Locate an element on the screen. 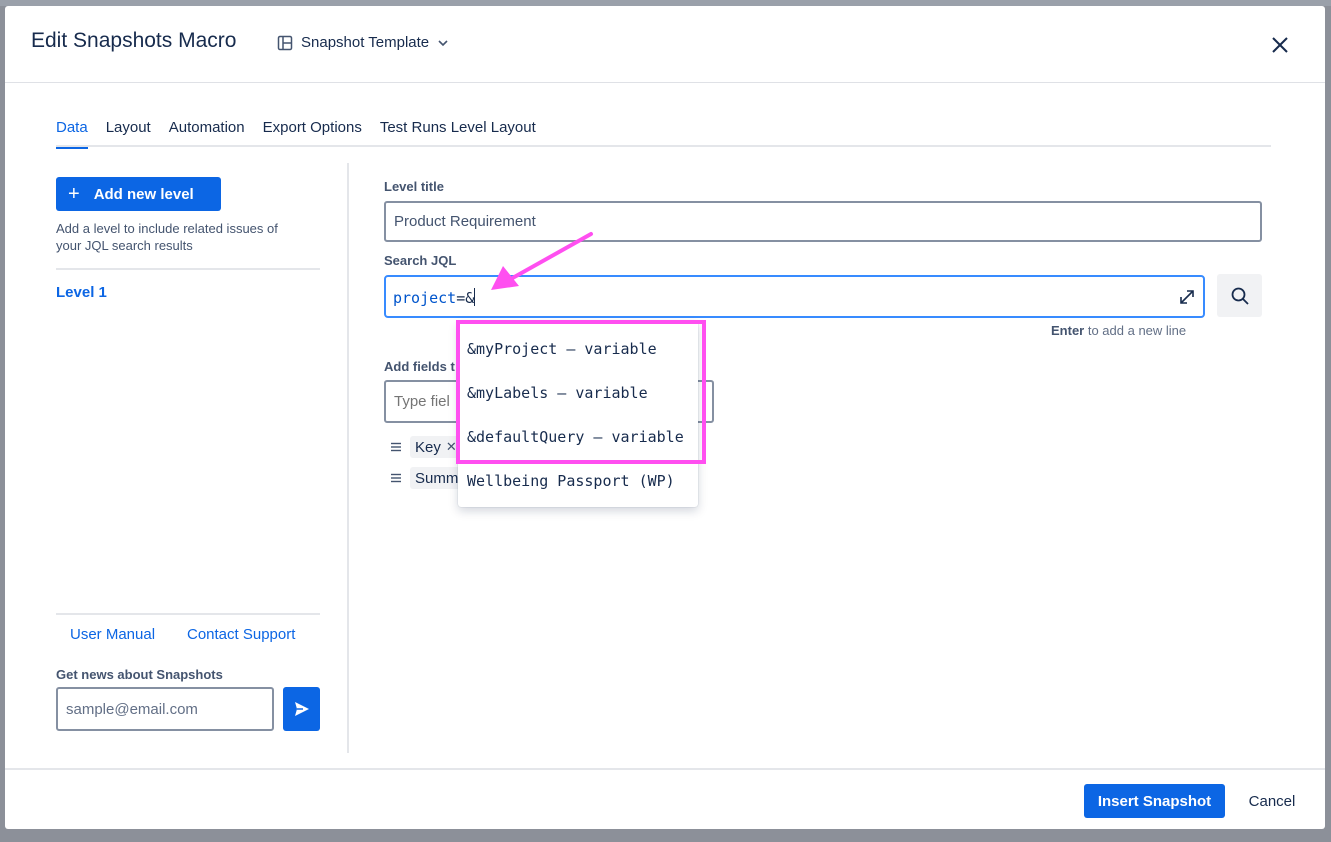 This screenshot has width=1331, height=842. remove-field-icon: ✕ is located at coordinates (451, 447).